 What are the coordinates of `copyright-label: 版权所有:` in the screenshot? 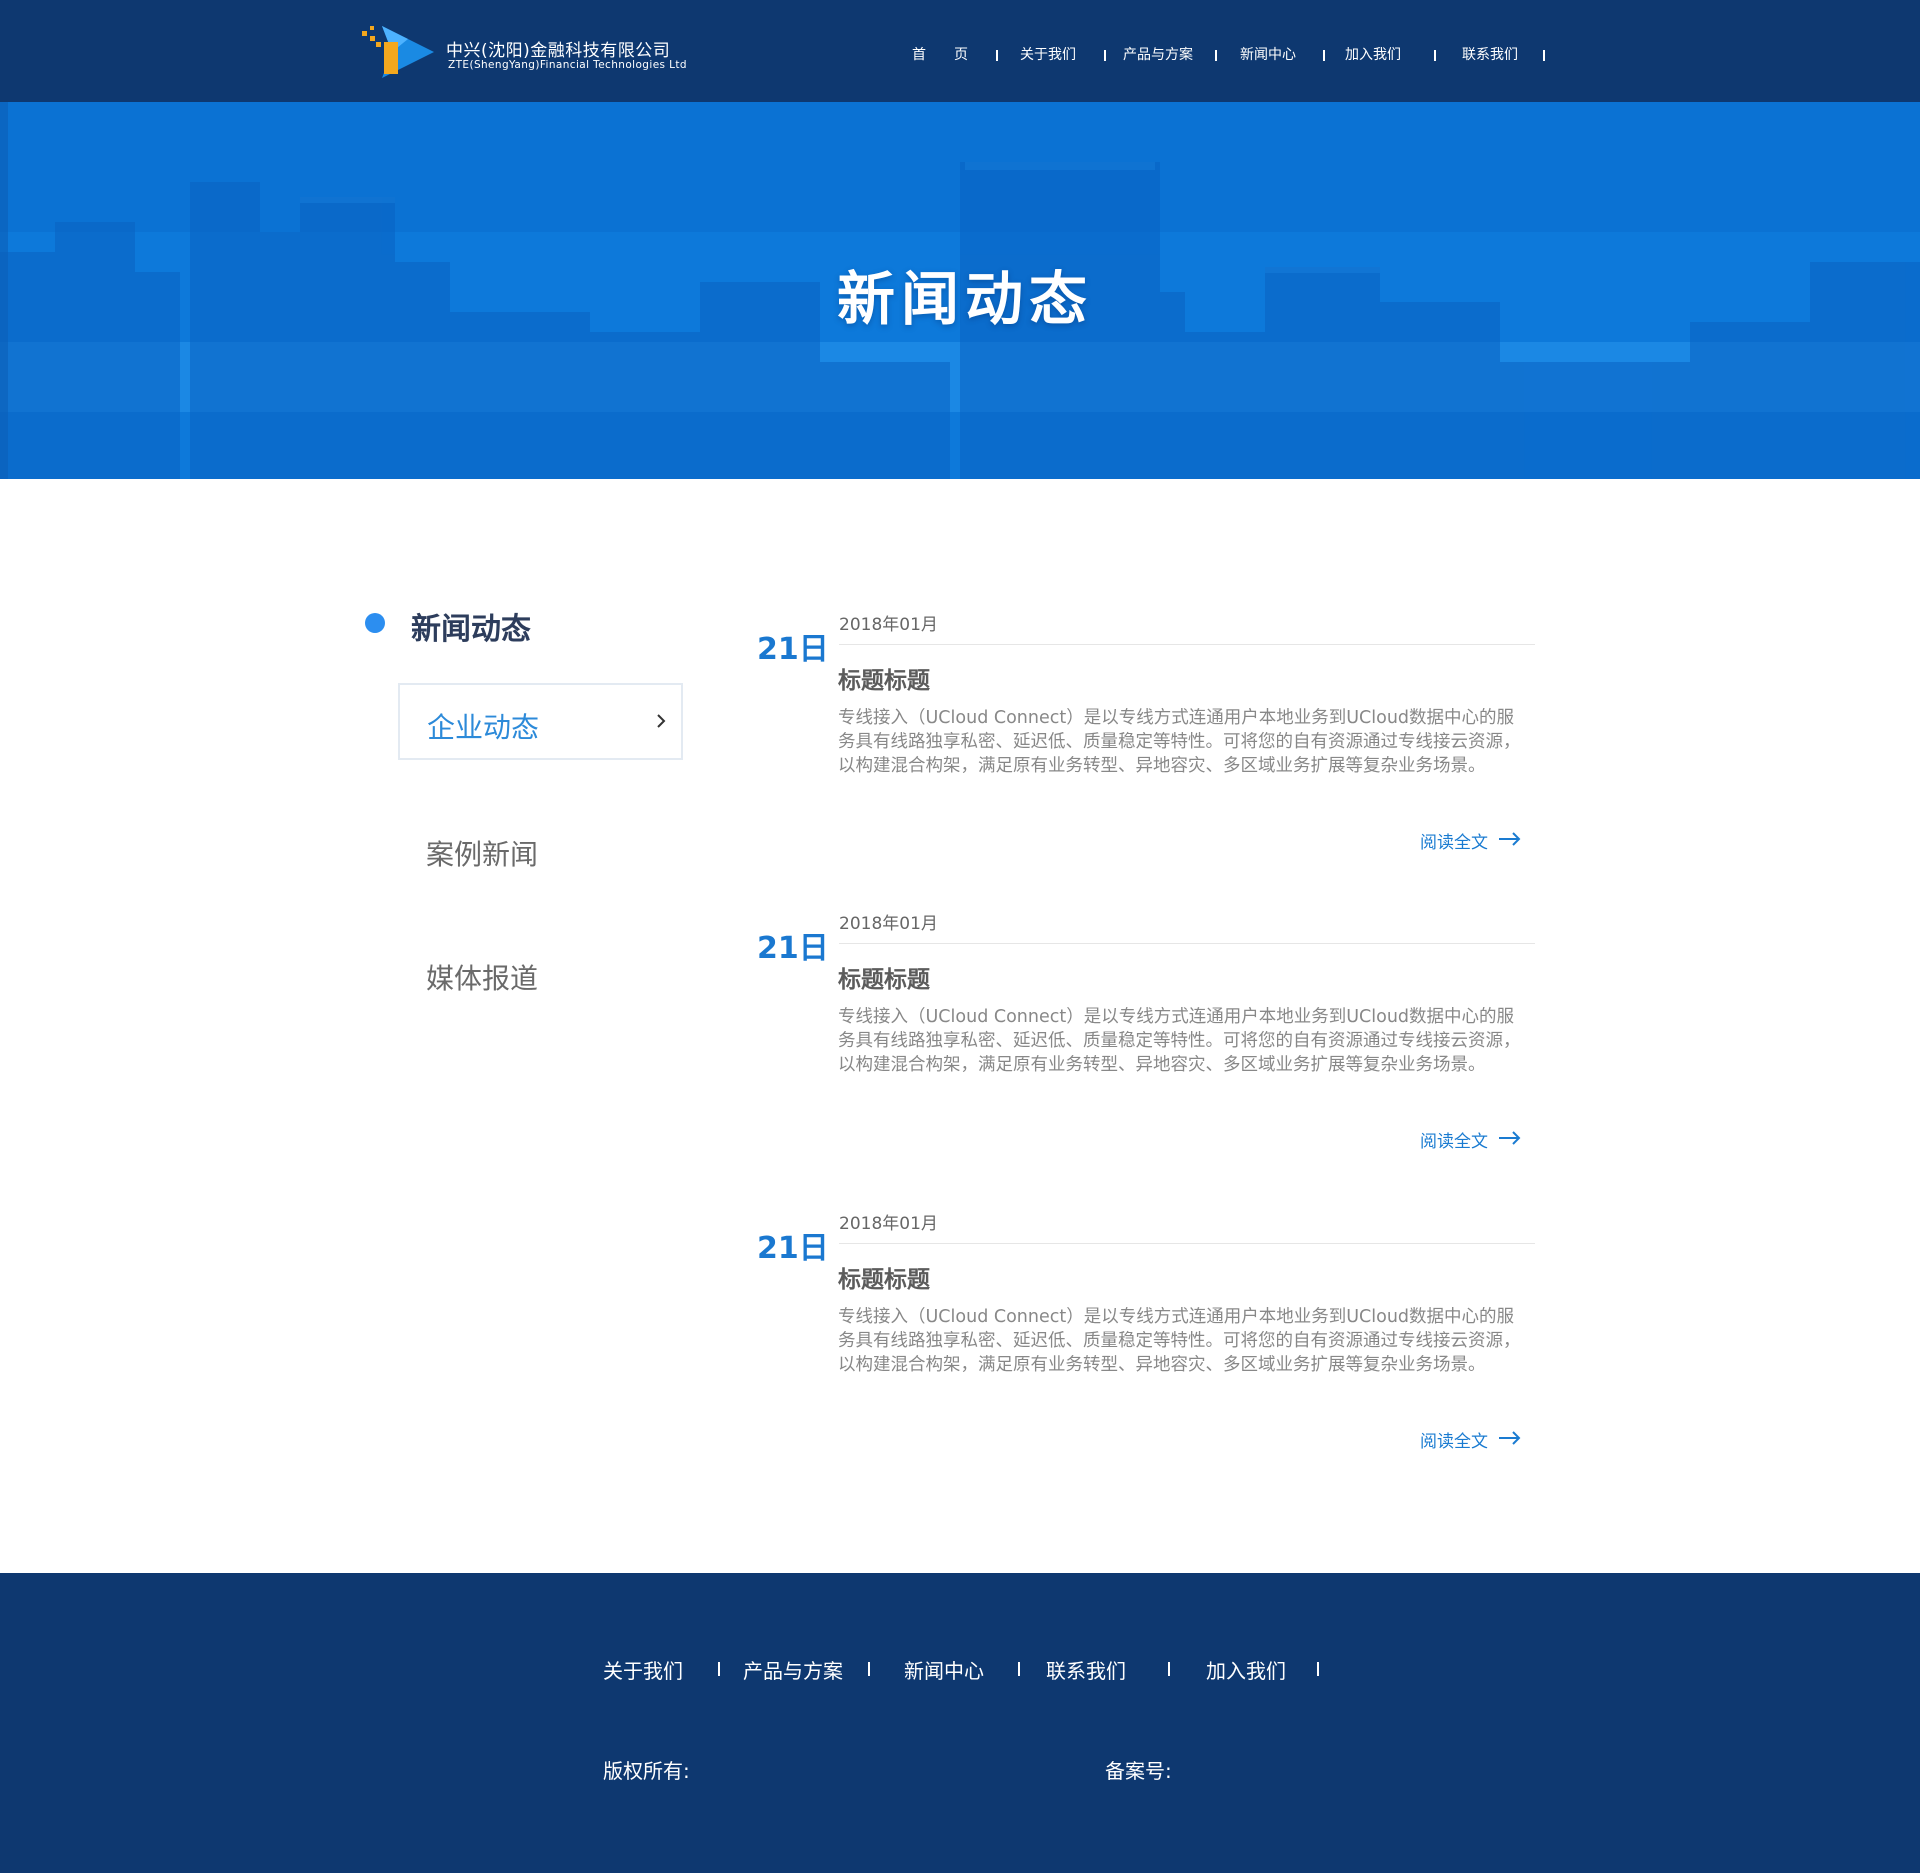 It's located at (646, 1771).